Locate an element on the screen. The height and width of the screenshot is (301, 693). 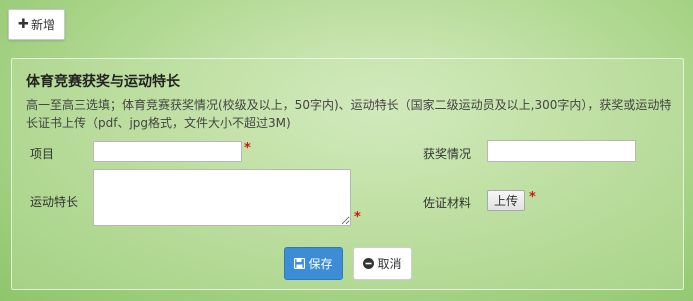
save-button: 保存 is located at coordinates (313, 263).